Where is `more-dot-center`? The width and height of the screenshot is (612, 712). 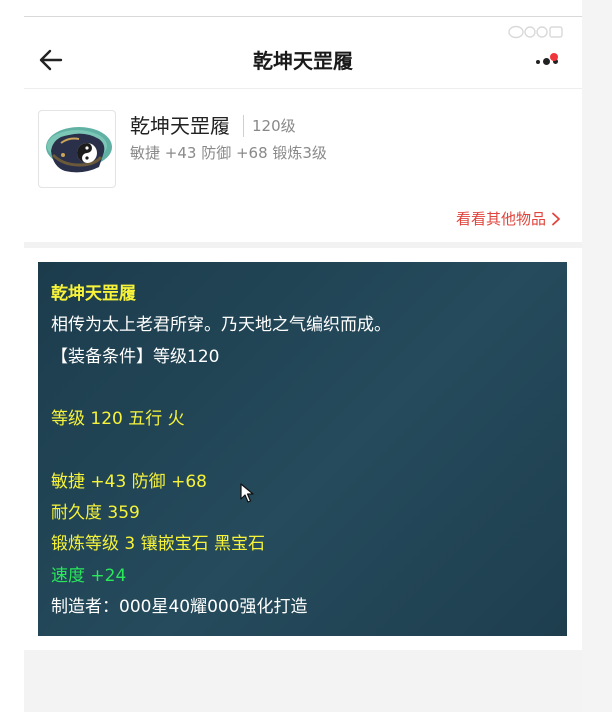 more-dot-center is located at coordinates (546, 61).